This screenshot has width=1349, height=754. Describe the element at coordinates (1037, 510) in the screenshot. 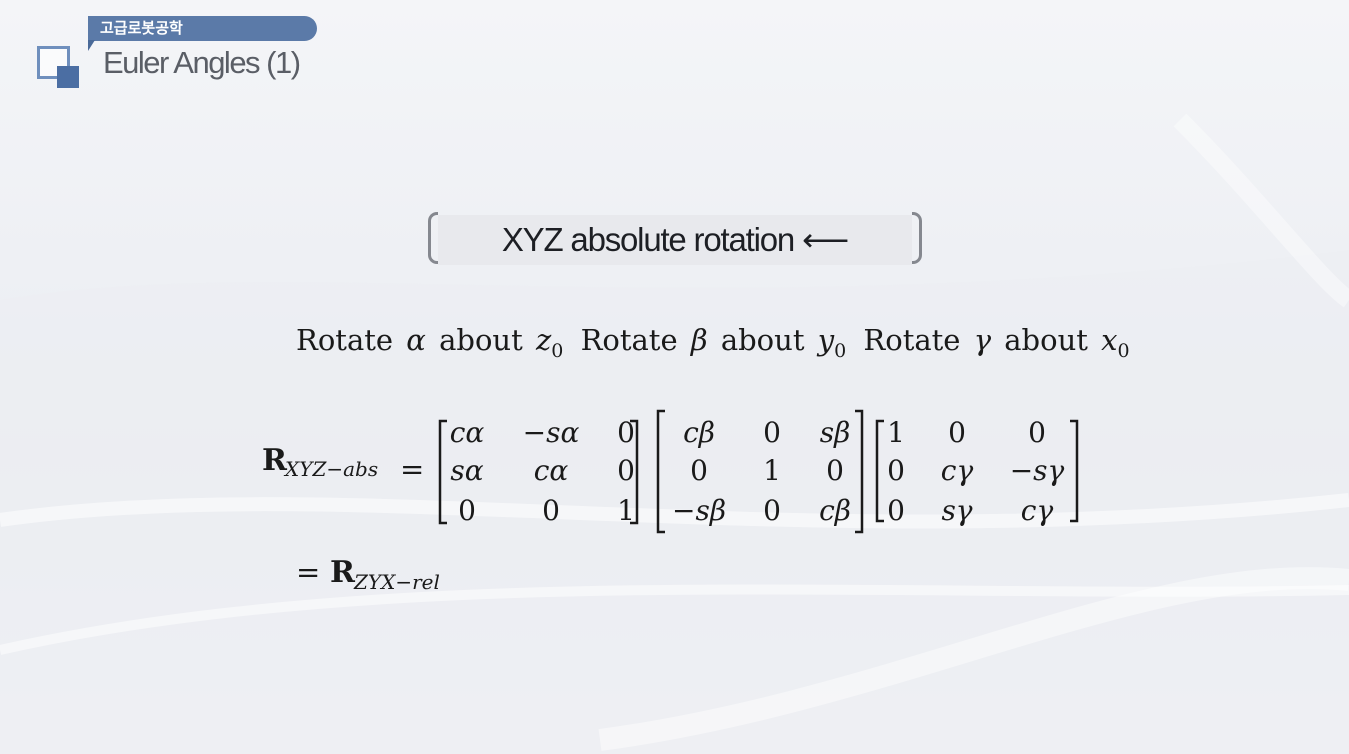

I see `matrix-3-cell-2-2: cγ` at that location.